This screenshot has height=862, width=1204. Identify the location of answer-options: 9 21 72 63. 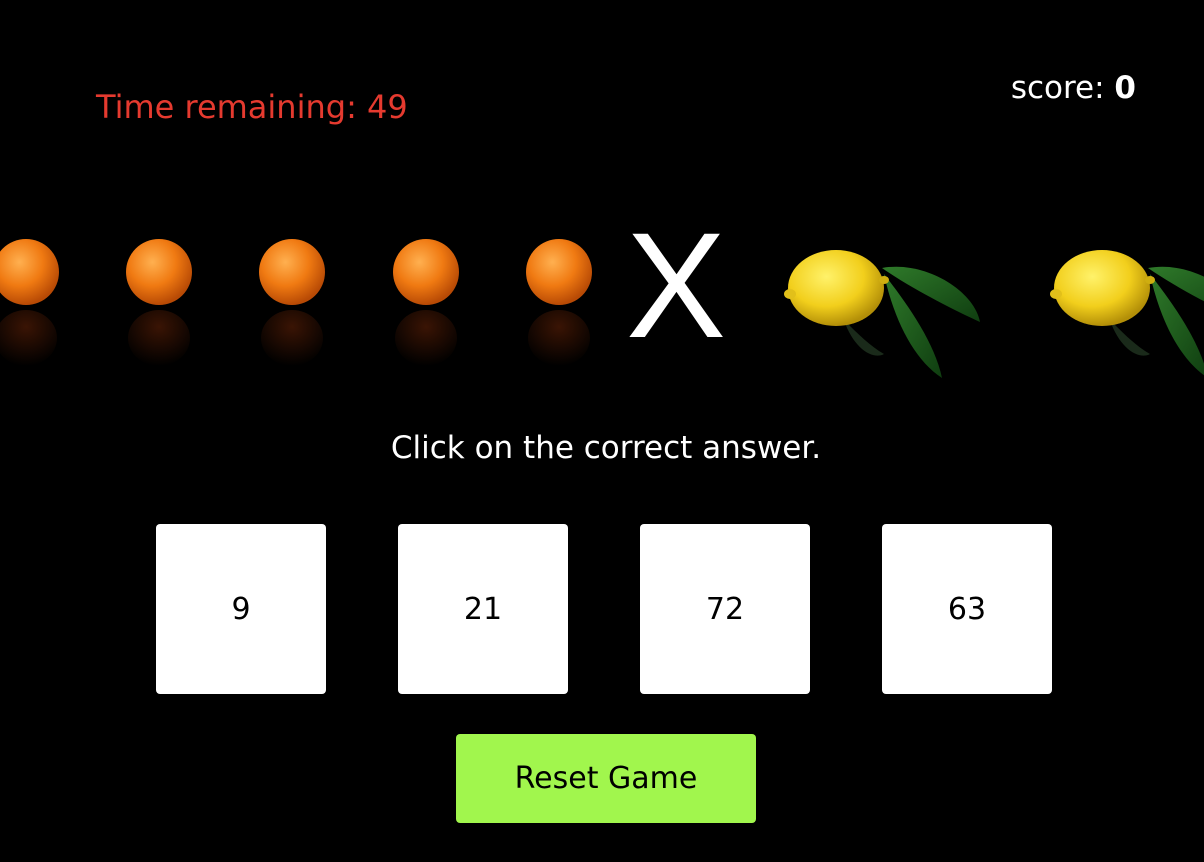
(606, 609).